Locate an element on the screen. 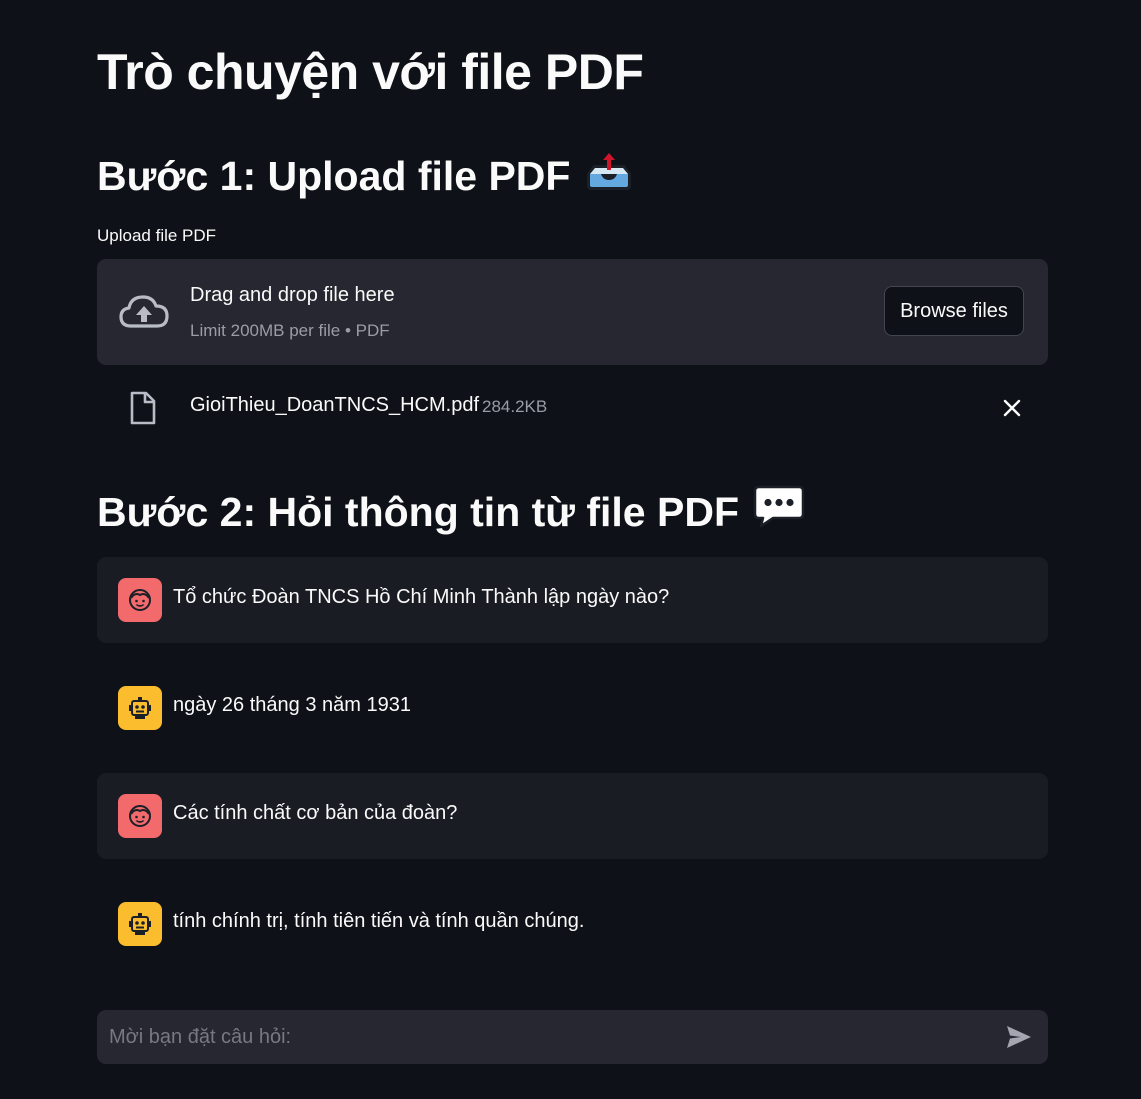 This screenshot has width=1141, height=1099. dropzone-limit-text: Limit 200MB per file • PDF is located at coordinates (290, 330).